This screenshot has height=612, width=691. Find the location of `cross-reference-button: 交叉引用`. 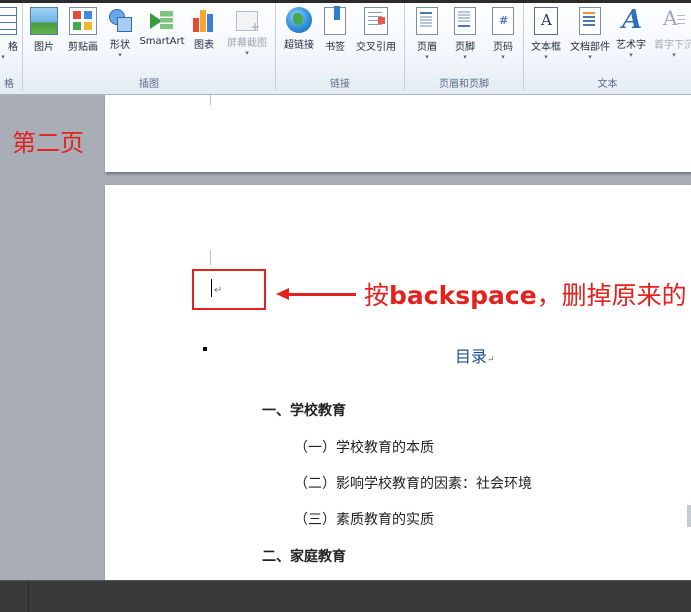

cross-reference-button: 交叉引用 is located at coordinates (376, 30).